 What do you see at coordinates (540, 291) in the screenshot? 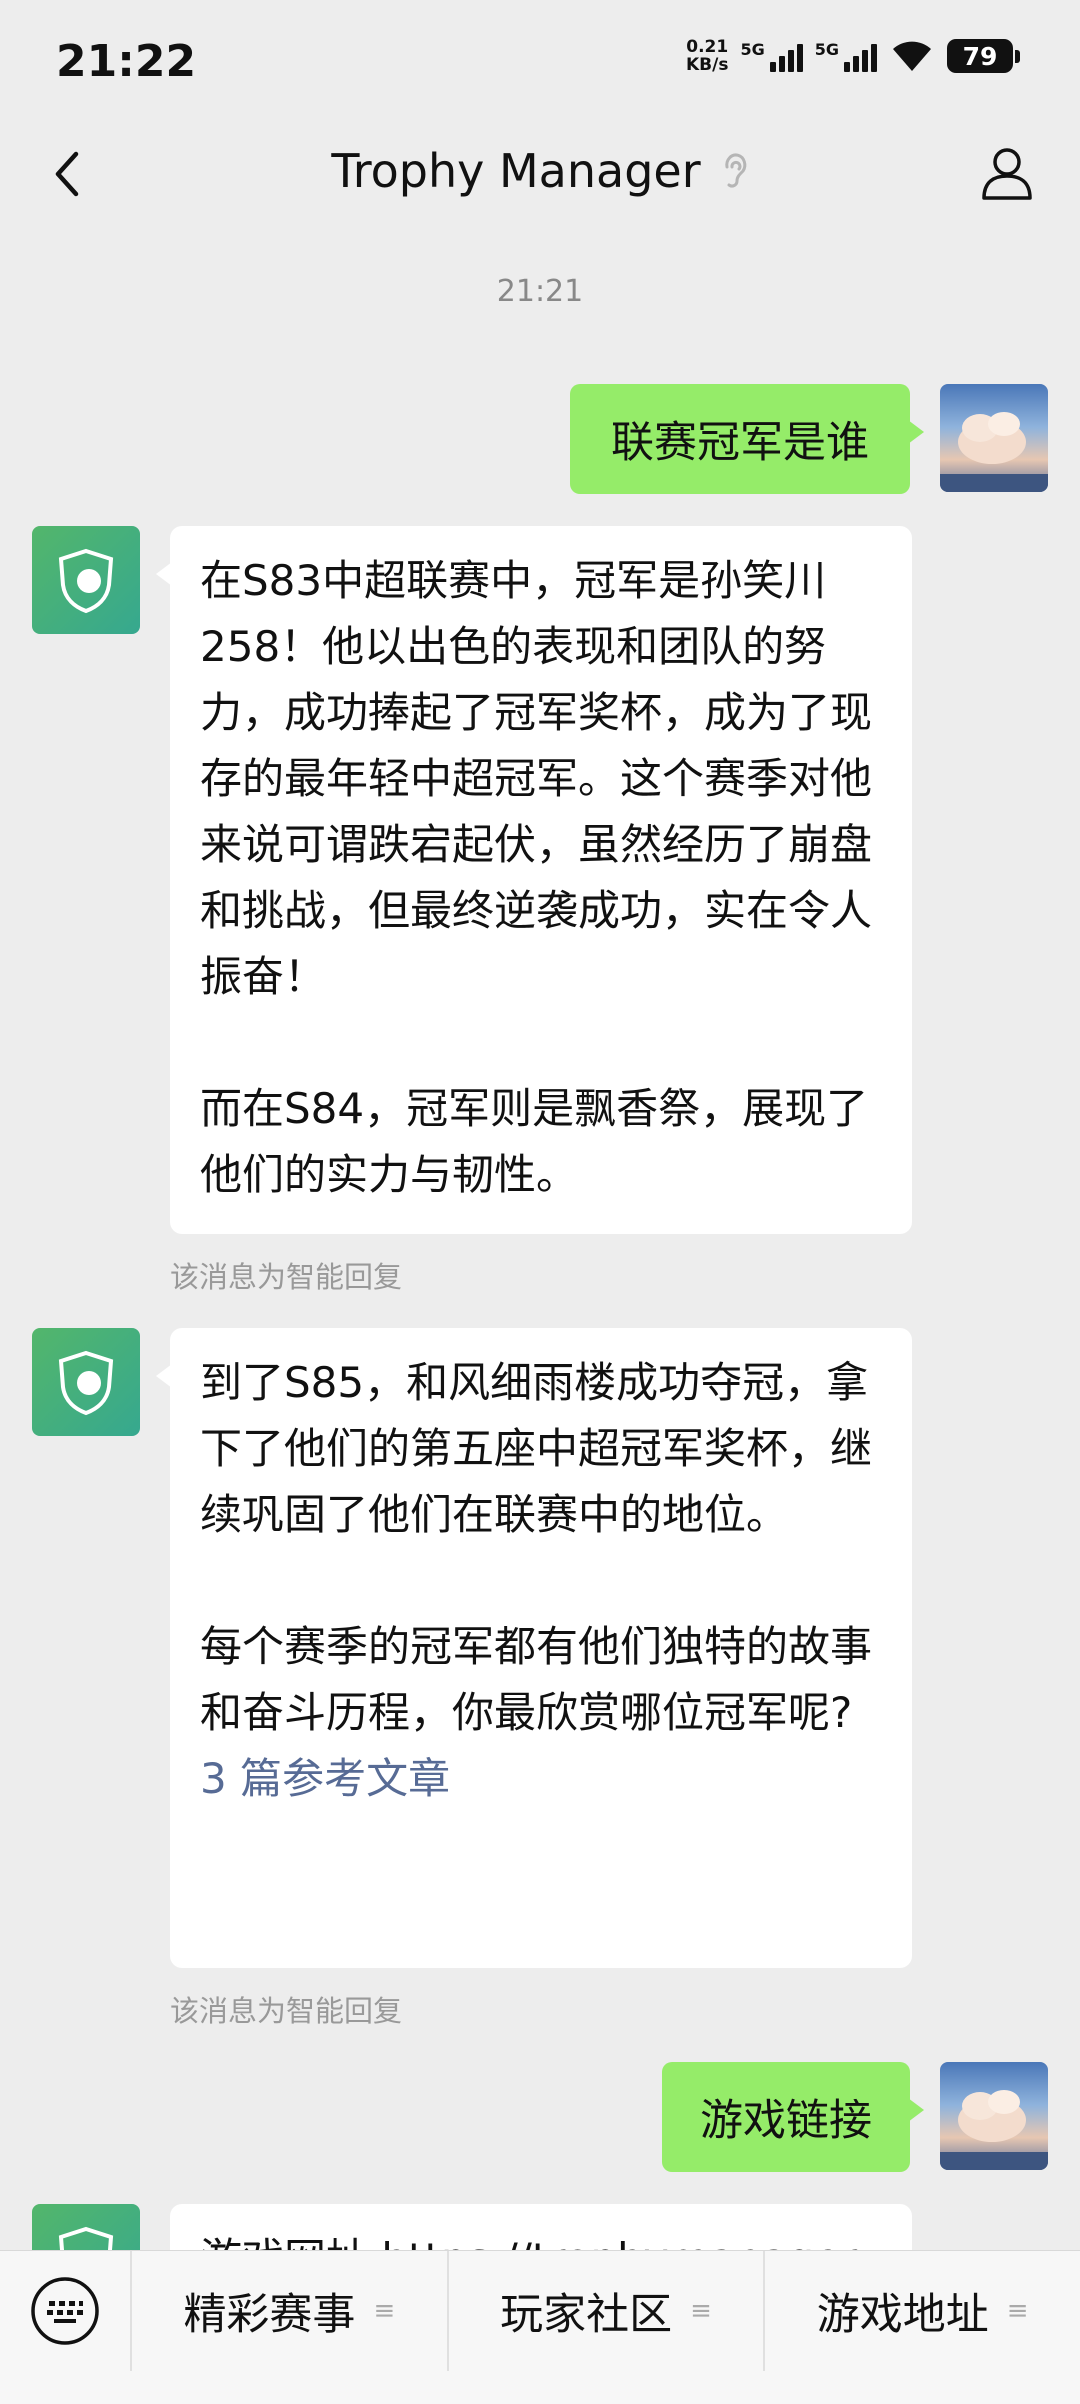
I see `message-timestamp: 21:21` at bounding box center [540, 291].